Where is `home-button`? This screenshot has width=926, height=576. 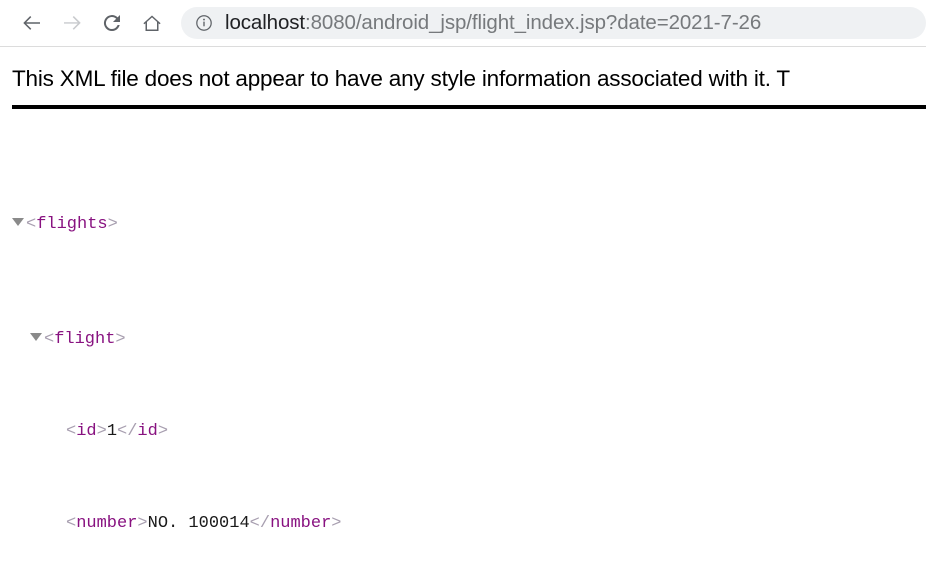 home-button is located at coordinates (152, 23).